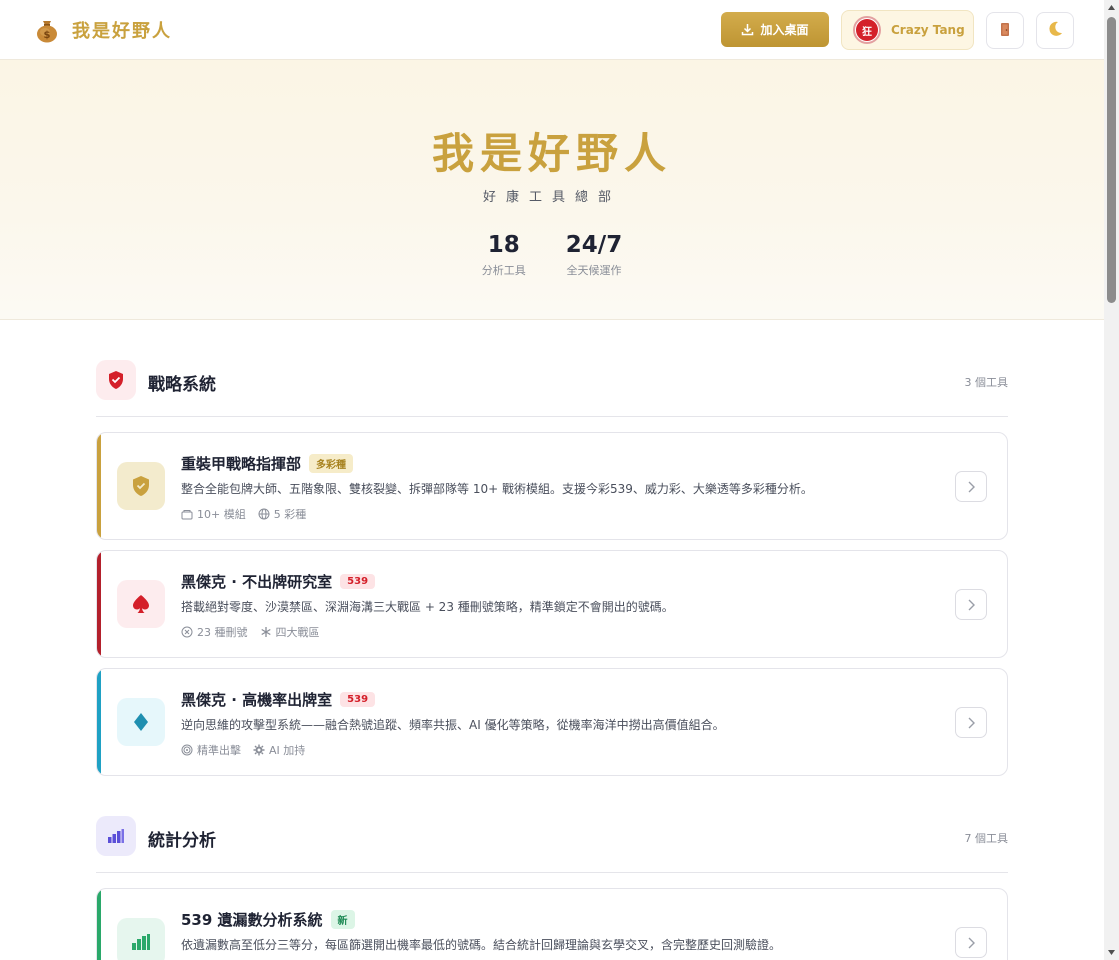  I want to click on stat-uptime: 24/7 全天候運作, so click(594, 255).